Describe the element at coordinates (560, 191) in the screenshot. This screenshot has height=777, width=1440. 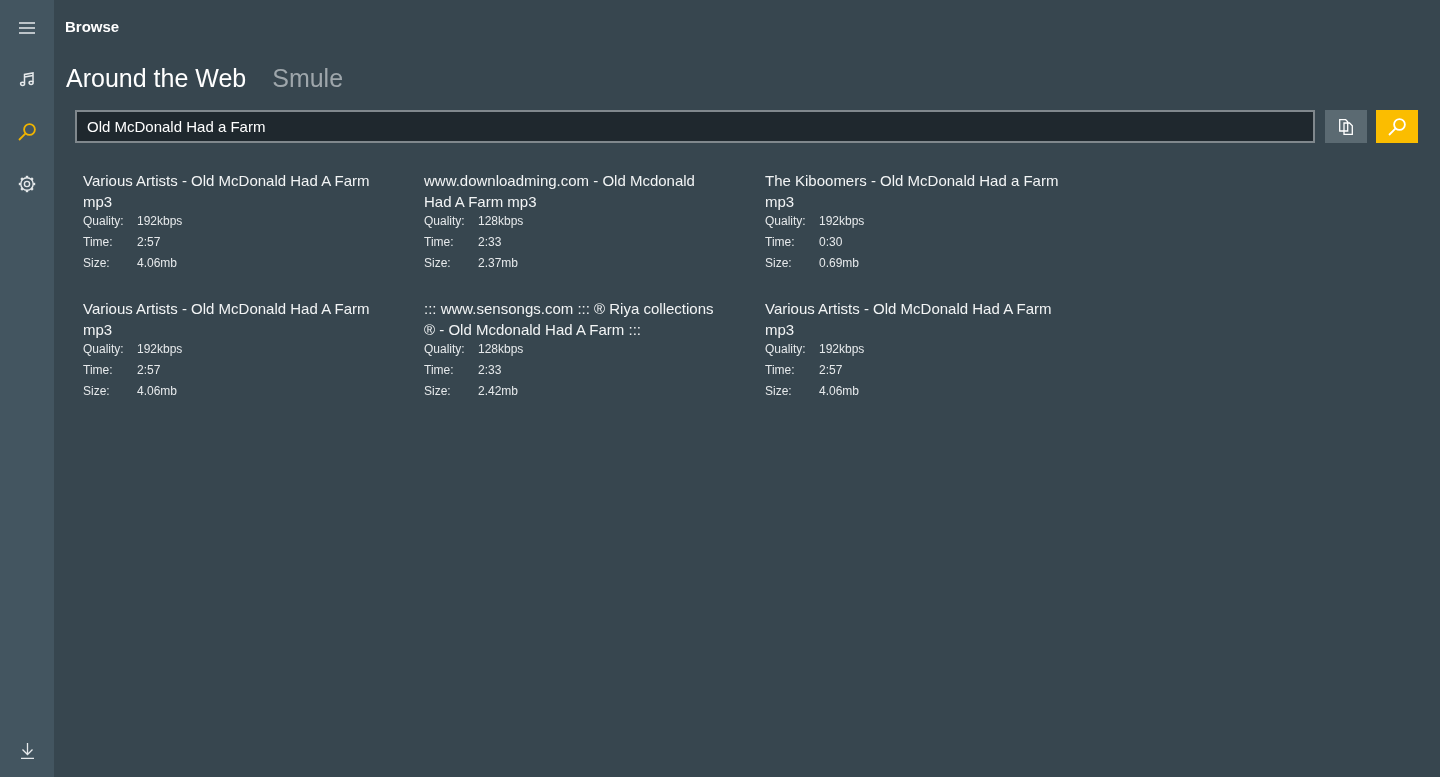
I see `song-title: www.downloadming.com - Old Mcdonald Had A Farm mp3` at that location.